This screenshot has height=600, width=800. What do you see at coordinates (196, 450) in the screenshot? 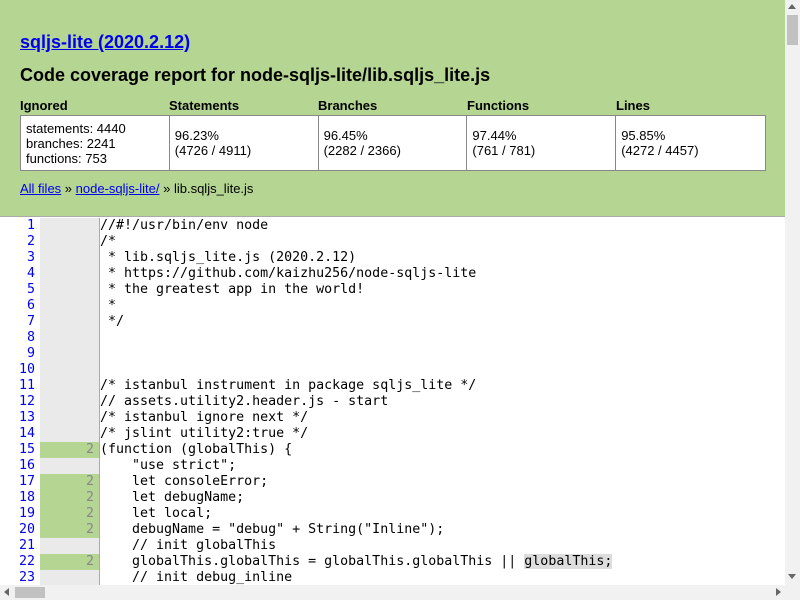
I see `source-text: (function (globalThis) {` at bounding box center [196, 450].